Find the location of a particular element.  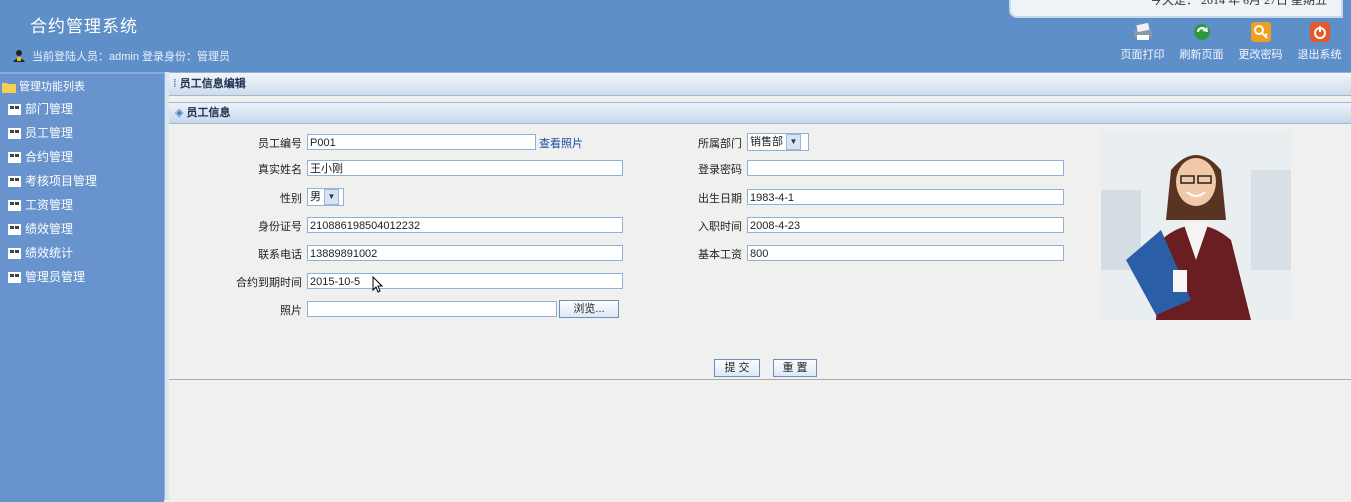

grip-icon: ⁞ is located at coordinates (176, 84).